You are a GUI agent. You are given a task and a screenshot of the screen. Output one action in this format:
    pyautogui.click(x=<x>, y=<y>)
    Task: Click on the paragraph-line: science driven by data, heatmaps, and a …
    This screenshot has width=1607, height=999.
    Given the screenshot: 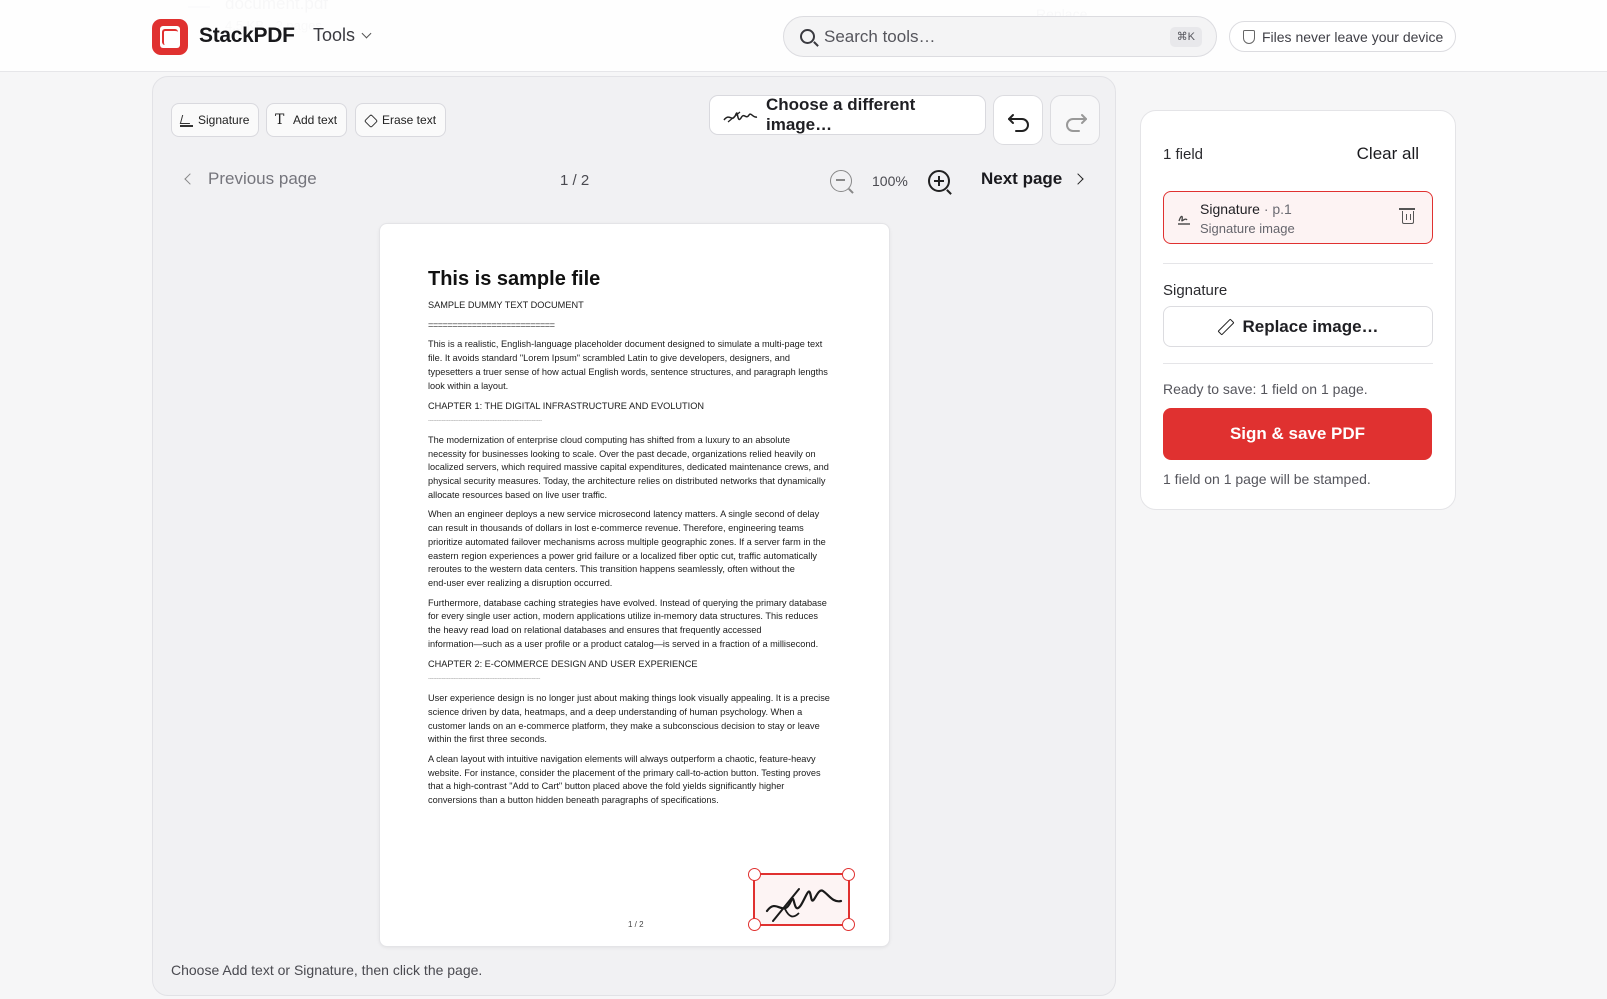 What is the action you would take?
    pyautogui.click(x=615, y=711)
    